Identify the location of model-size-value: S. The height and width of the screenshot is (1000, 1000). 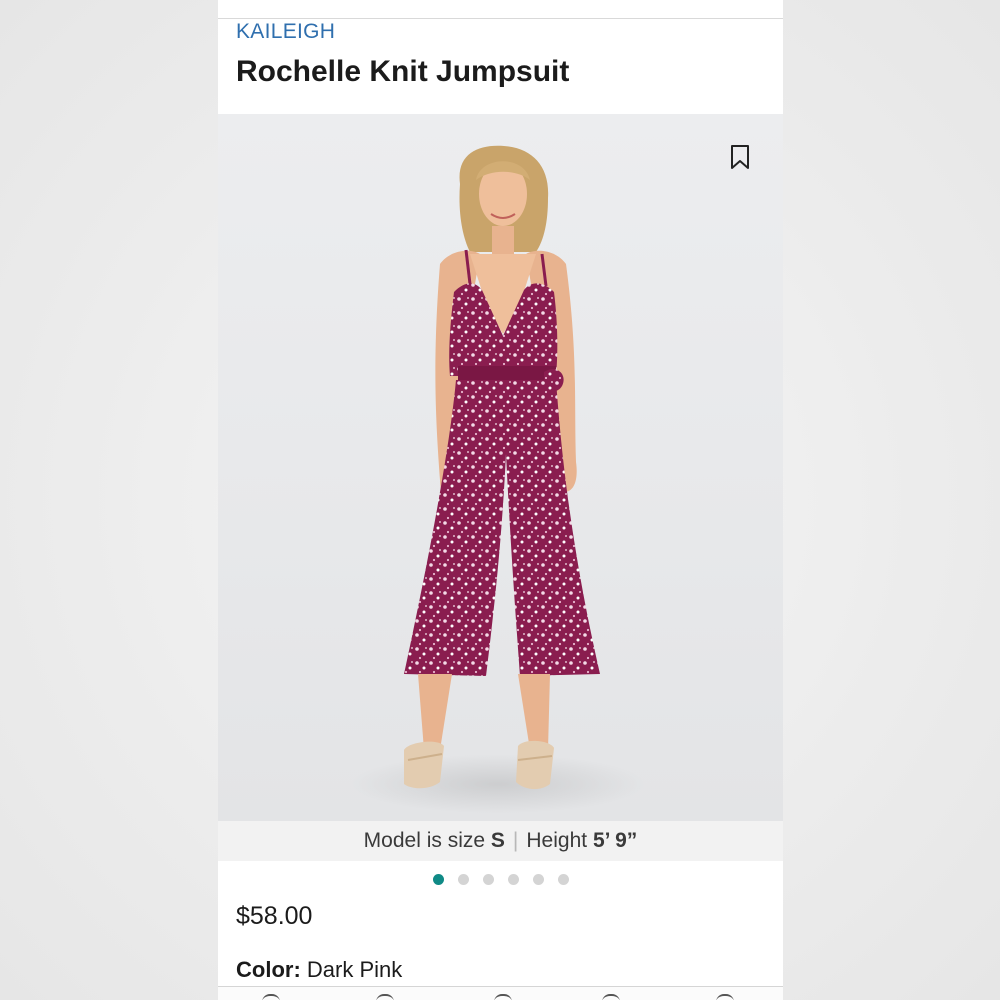
(497, 840).